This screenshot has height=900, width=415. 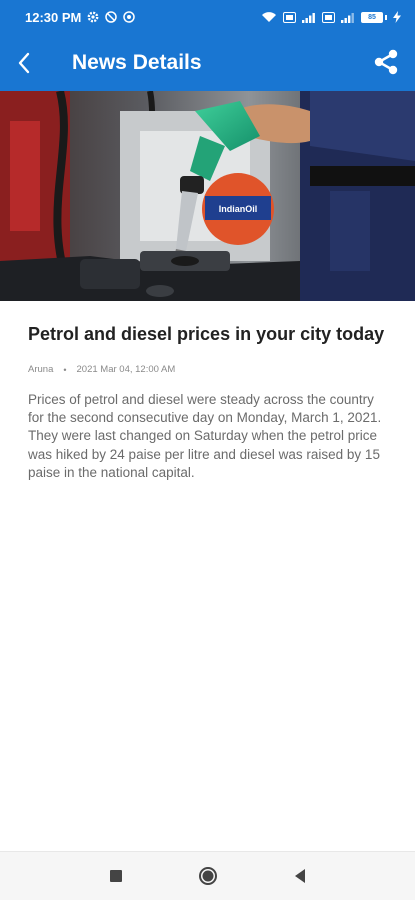 I want to click on wifi-icon, so click(x=269, y=17).